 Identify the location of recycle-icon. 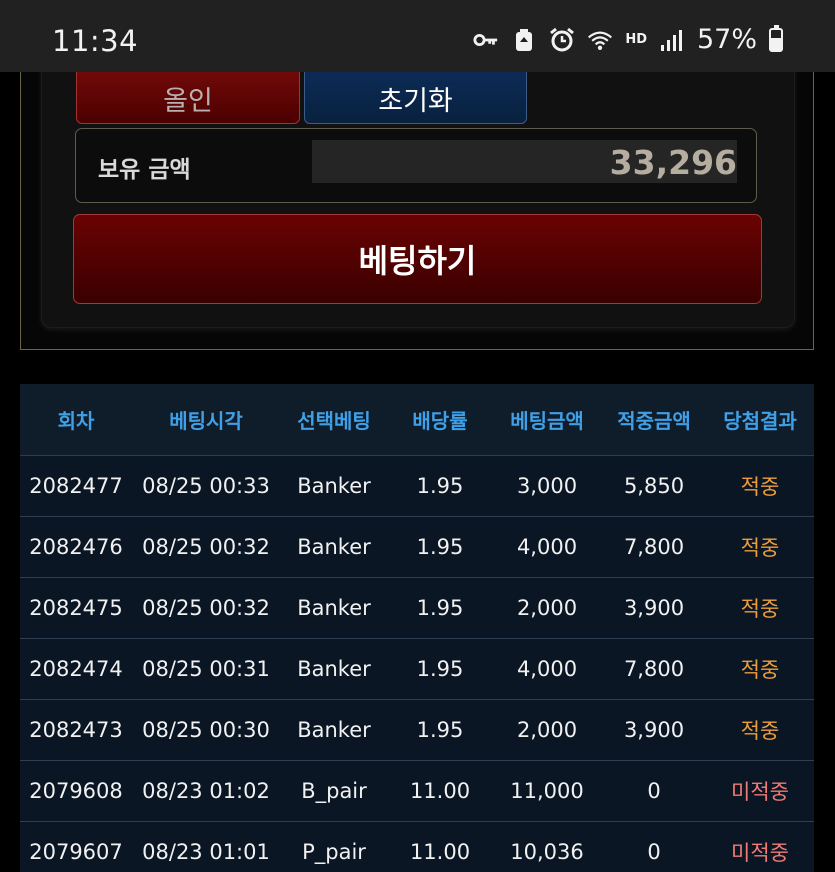
(524, 40).